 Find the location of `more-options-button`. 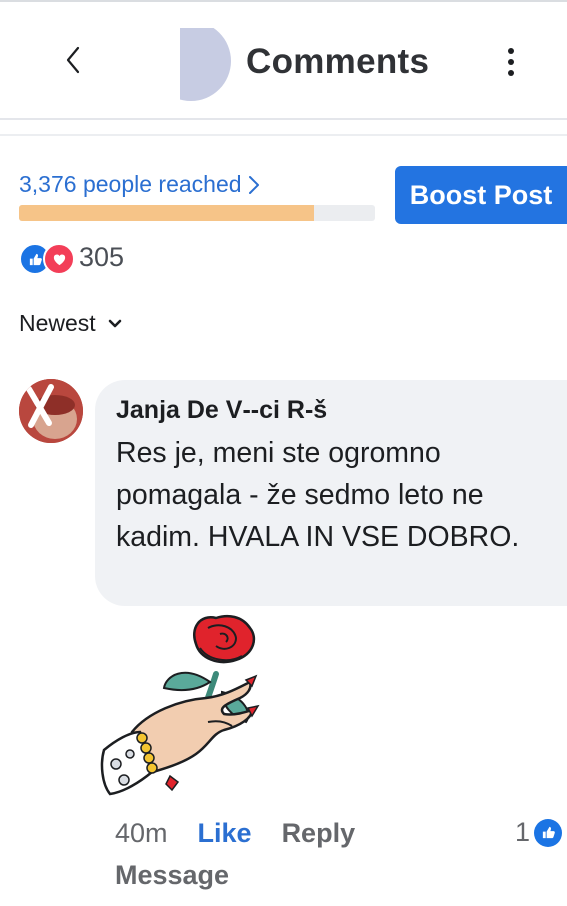

more-options-button is located at coordinates (511, 62).